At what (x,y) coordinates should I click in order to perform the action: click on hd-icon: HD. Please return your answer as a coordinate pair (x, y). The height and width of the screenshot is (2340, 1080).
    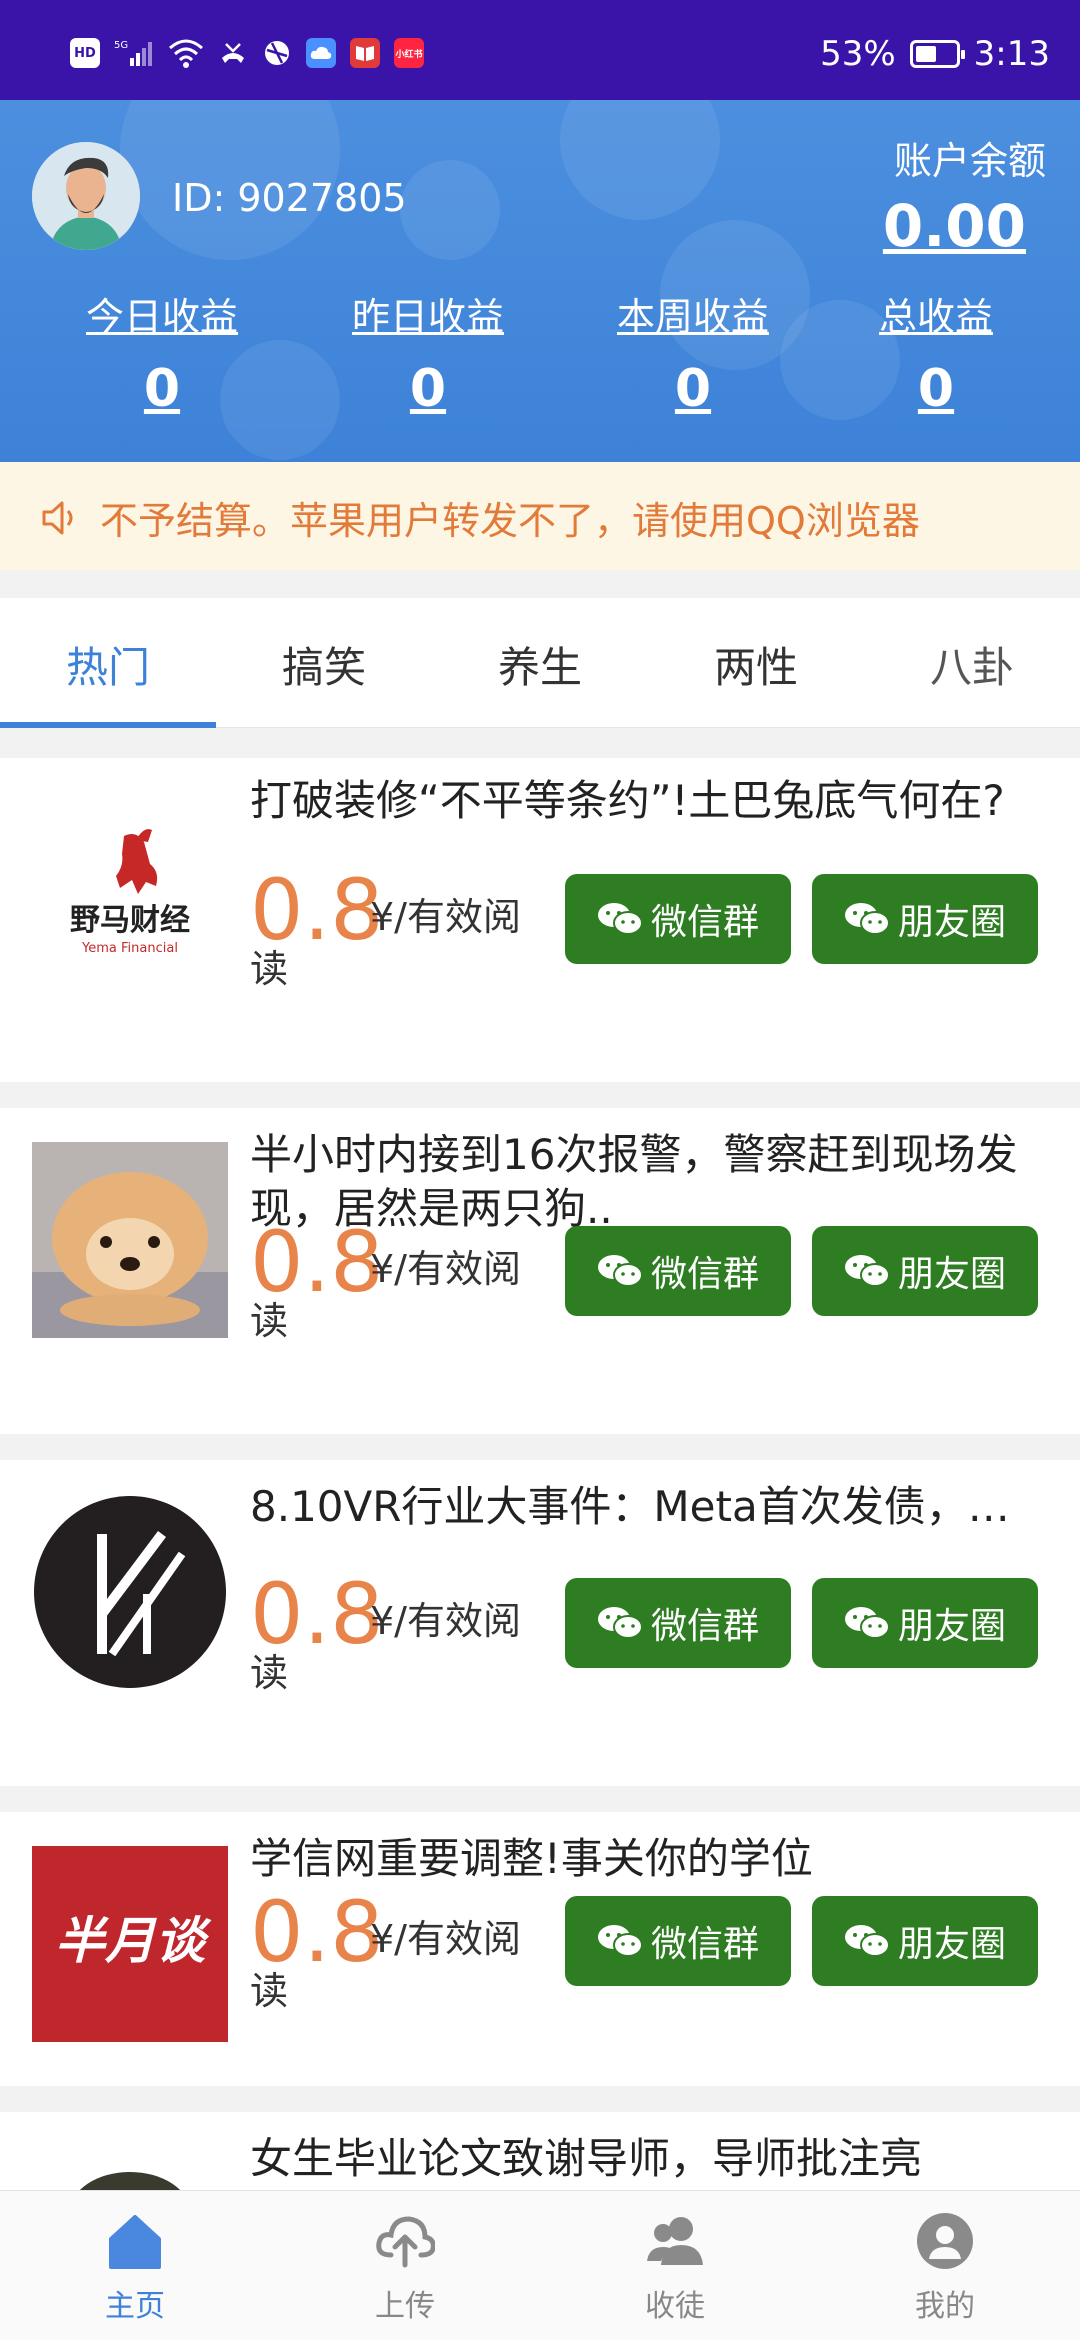
    Looking at the image, I should click on (85, 53).